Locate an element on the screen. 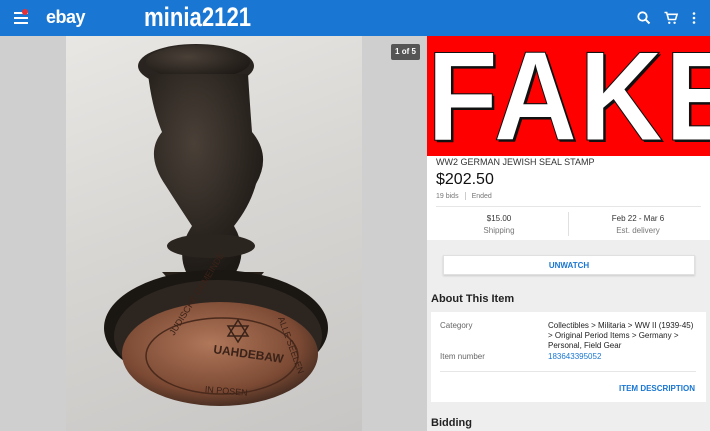 The height and width of the screenshot is (431, 710). fake-overlay-banner: FAKE is located at coordinates (568, 96).